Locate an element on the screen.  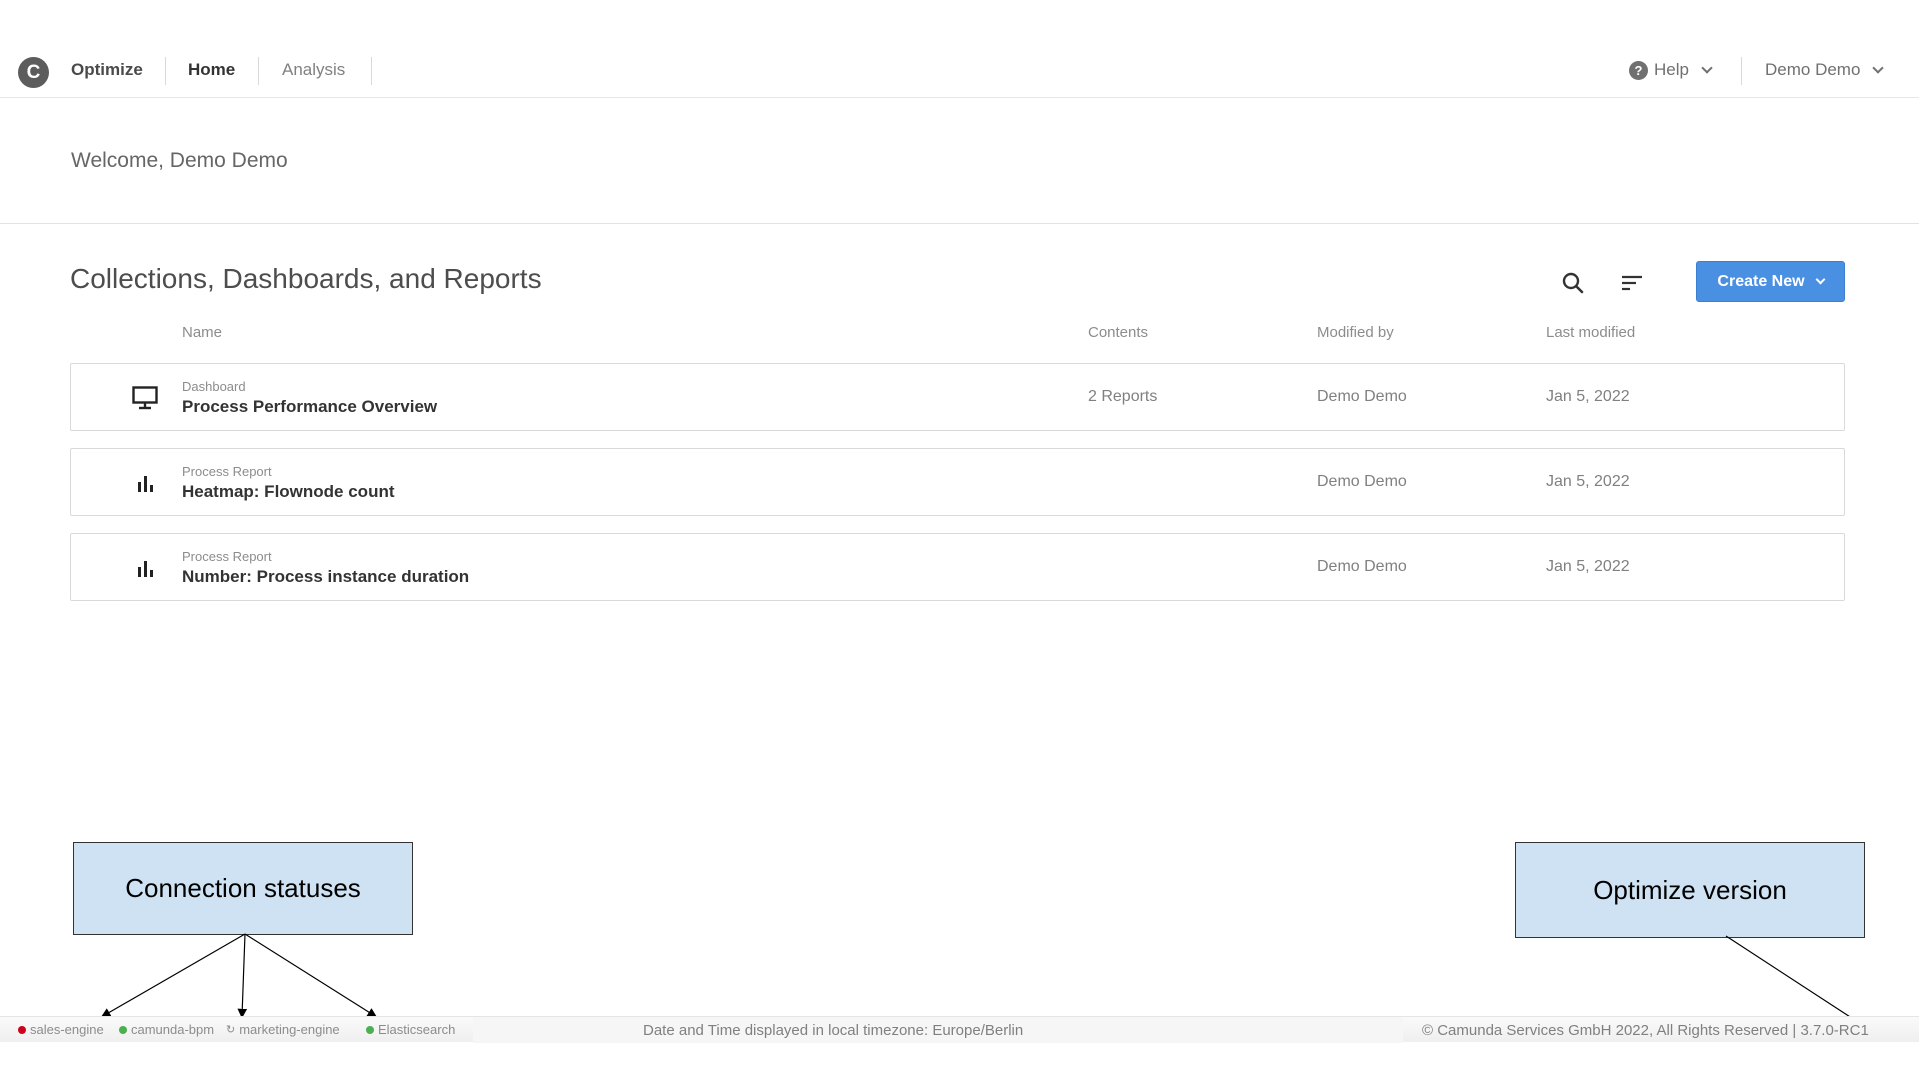
connection-label: camunda-bpm is located at coordinates (173, 1029).